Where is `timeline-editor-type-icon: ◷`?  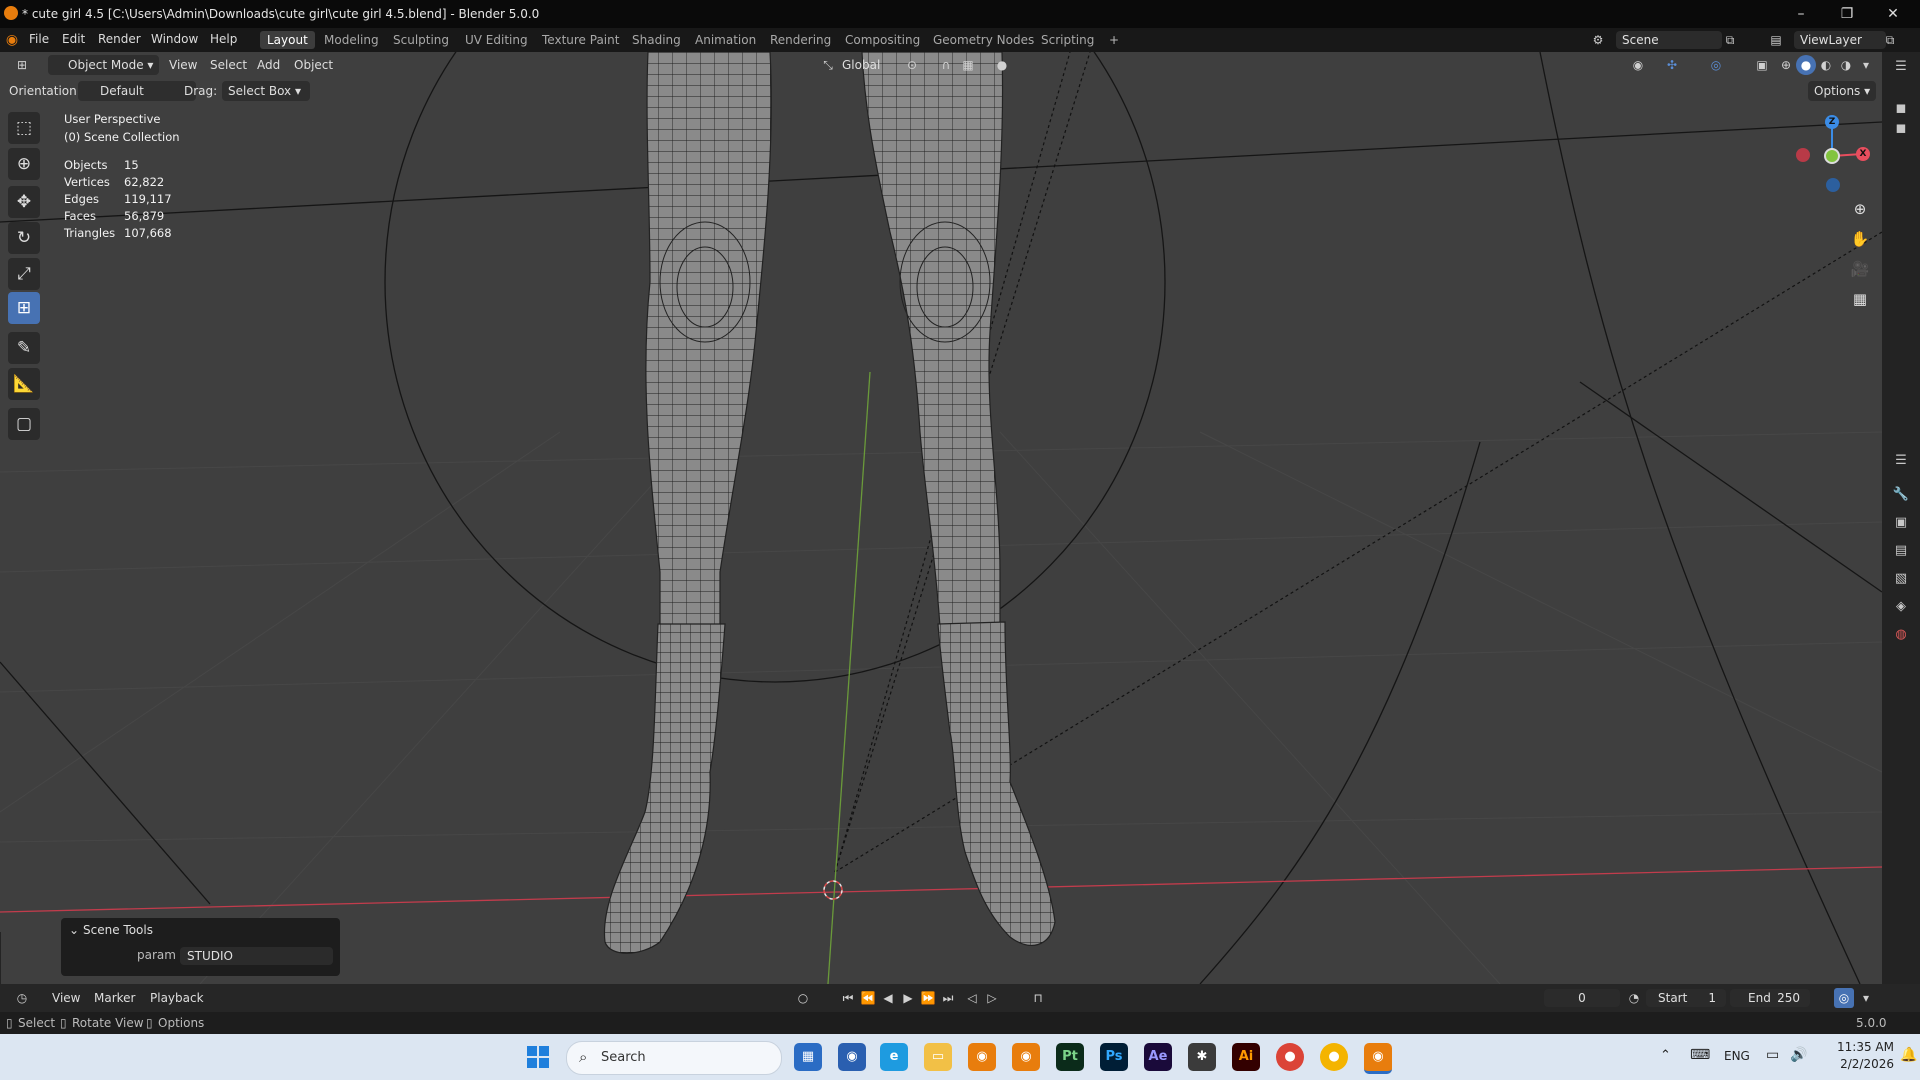 timeline-editor-type-icon: ◷ is located at coordinates (22, 998).